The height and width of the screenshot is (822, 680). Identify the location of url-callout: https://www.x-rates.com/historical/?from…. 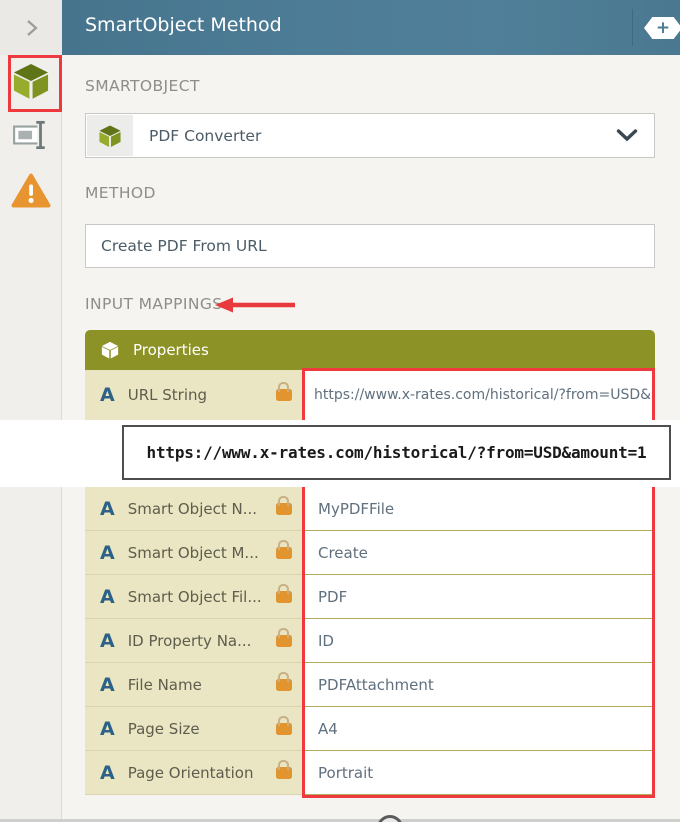
(396, 452).